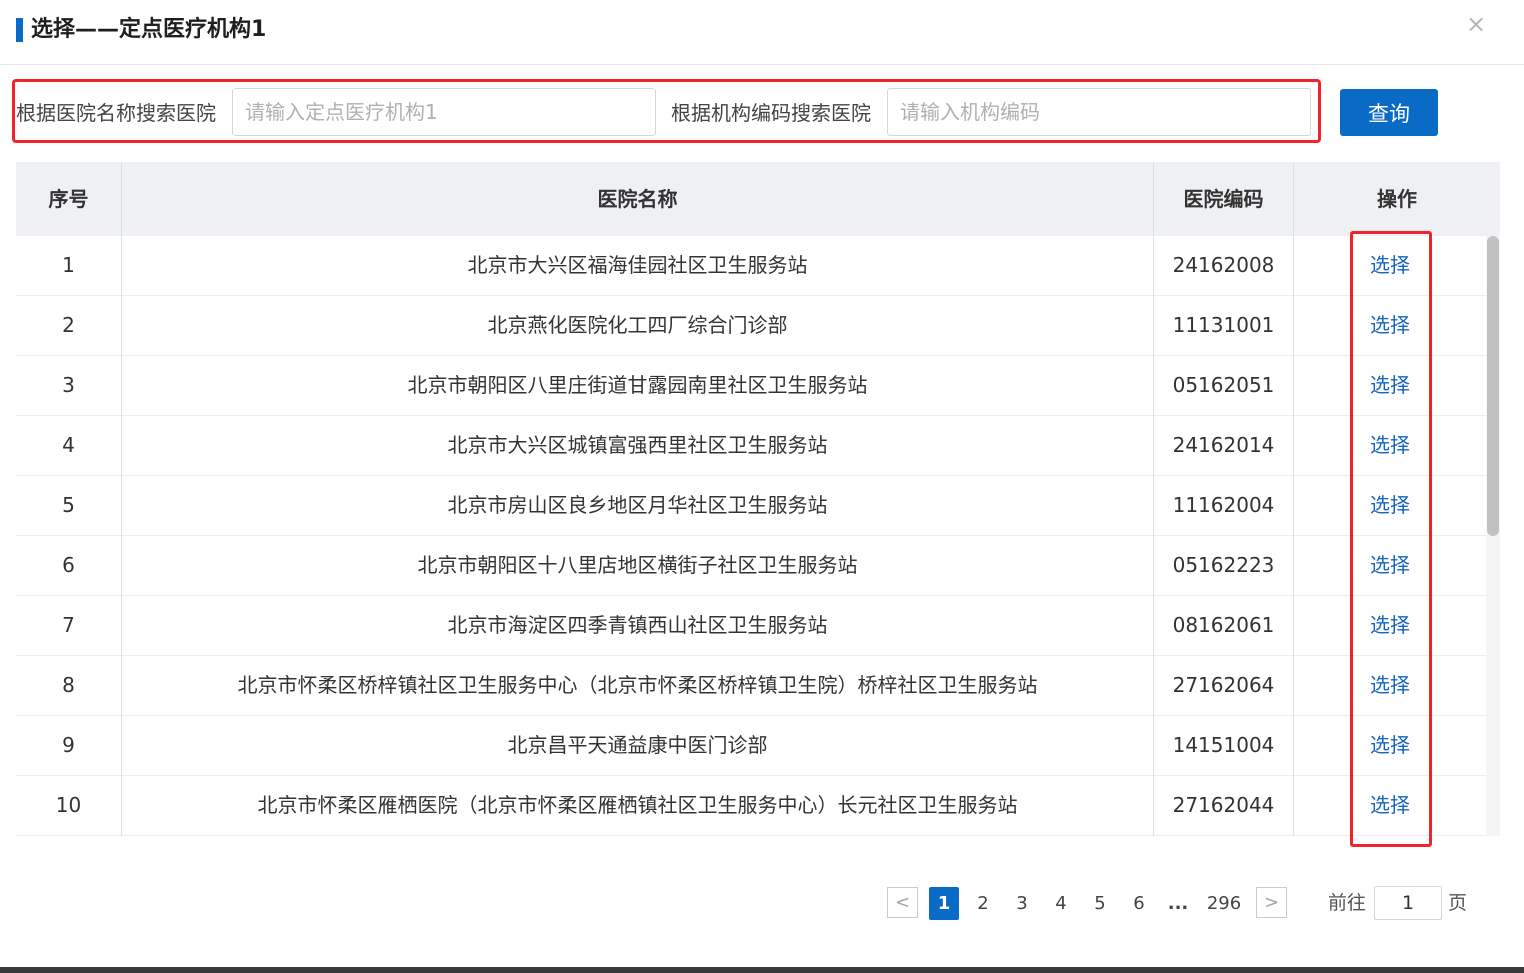  I want to click on table-row: 7 北京市海淀区四季青镇西山社区卫生服务站 08162061 选择, so click(751, 626).